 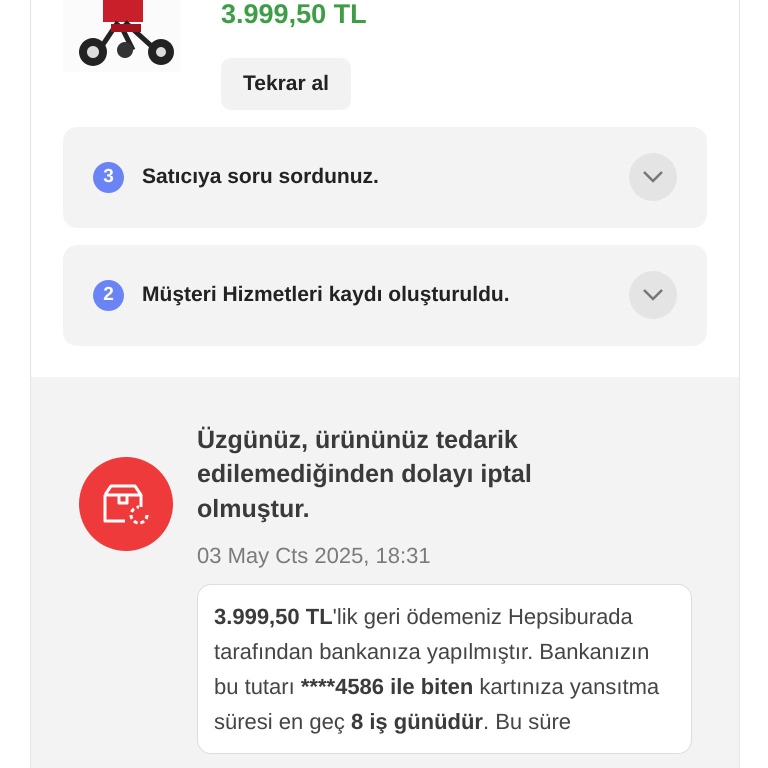 What do you see at coordinates (326, 295) in the screenshot?
I see `event-text: Müşteri Hizmetleri kaydı oluşturuldu.` at bounding box center [326, 295].